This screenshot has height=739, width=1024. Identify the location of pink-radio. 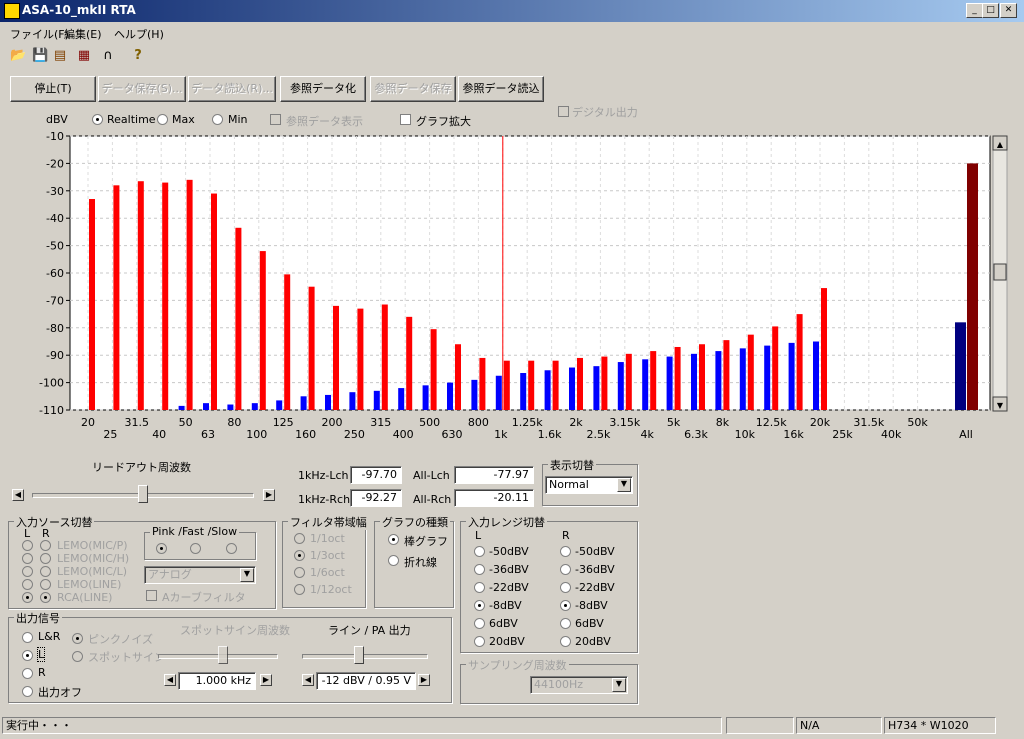
(161, 548).